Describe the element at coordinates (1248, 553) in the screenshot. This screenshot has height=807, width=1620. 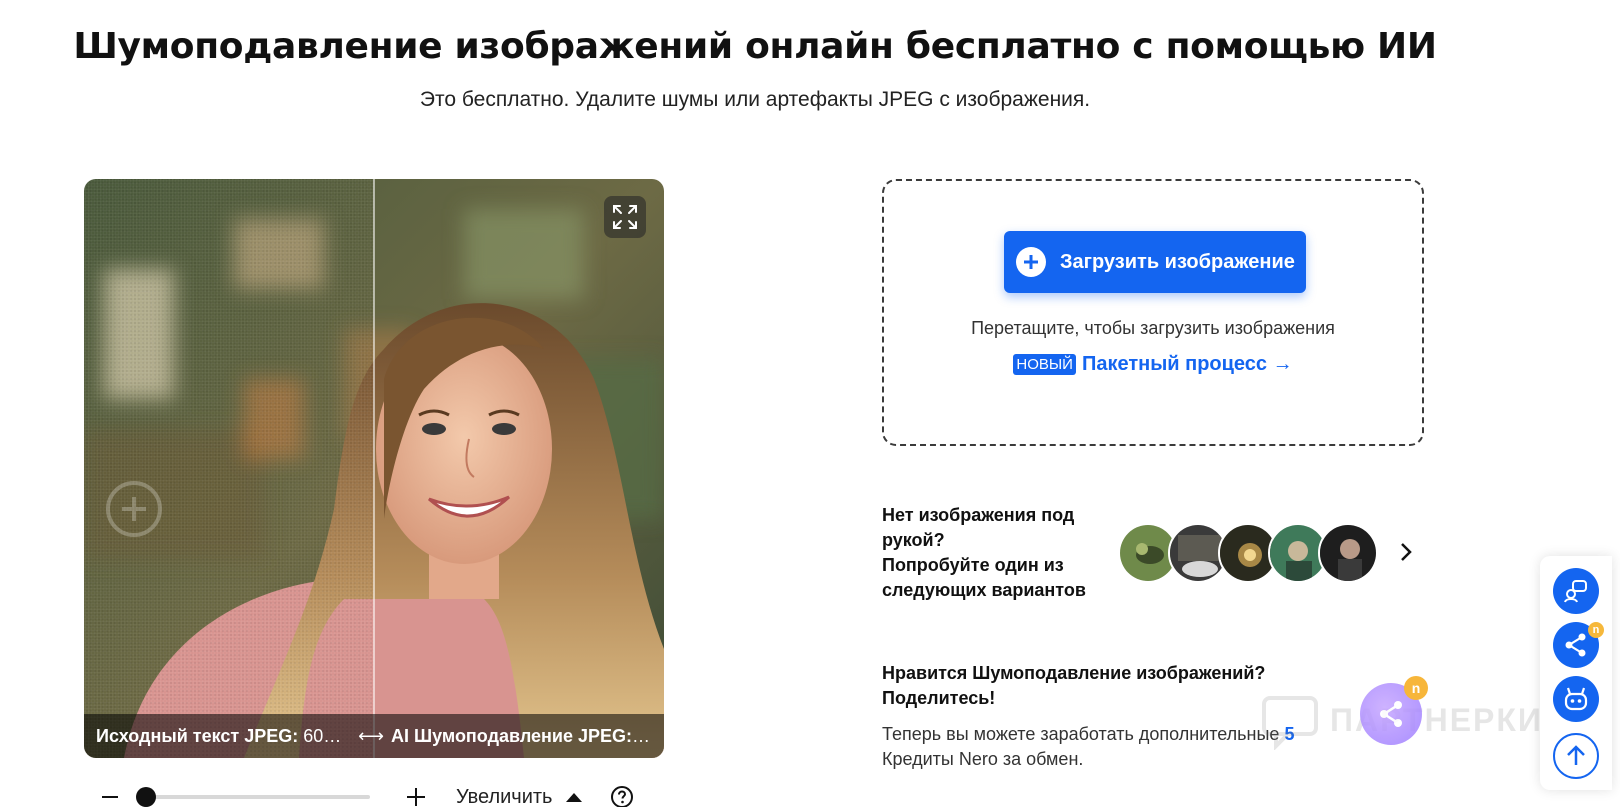
I see `sample-thumbnails` at that location.